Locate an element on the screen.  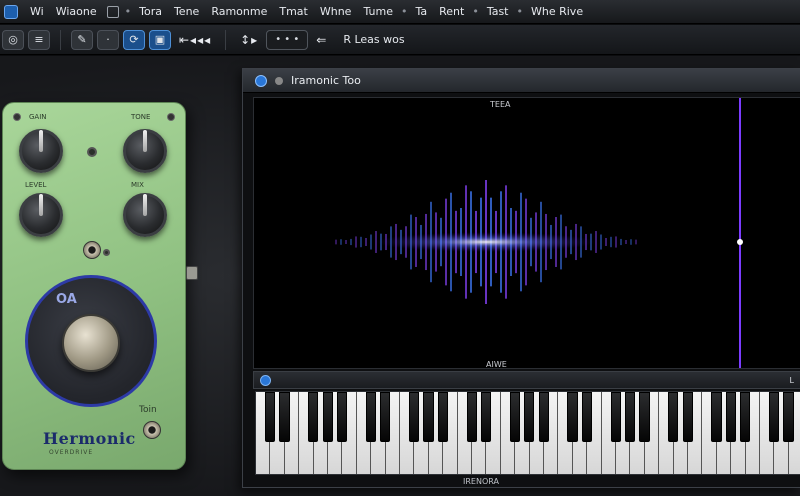
menu-item-6: Tume is located at coordinates (378, 11).